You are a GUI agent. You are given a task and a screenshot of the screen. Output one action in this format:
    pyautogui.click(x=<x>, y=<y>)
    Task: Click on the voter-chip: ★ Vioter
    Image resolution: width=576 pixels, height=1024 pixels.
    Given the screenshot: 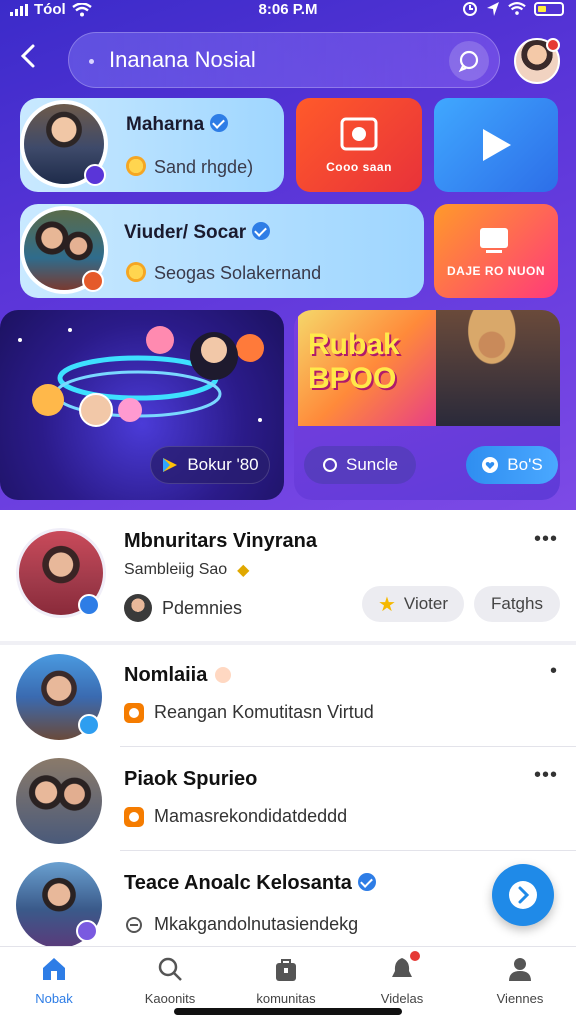 What is the action you would take?
    pyautogui.click(x=413, y=604)
    